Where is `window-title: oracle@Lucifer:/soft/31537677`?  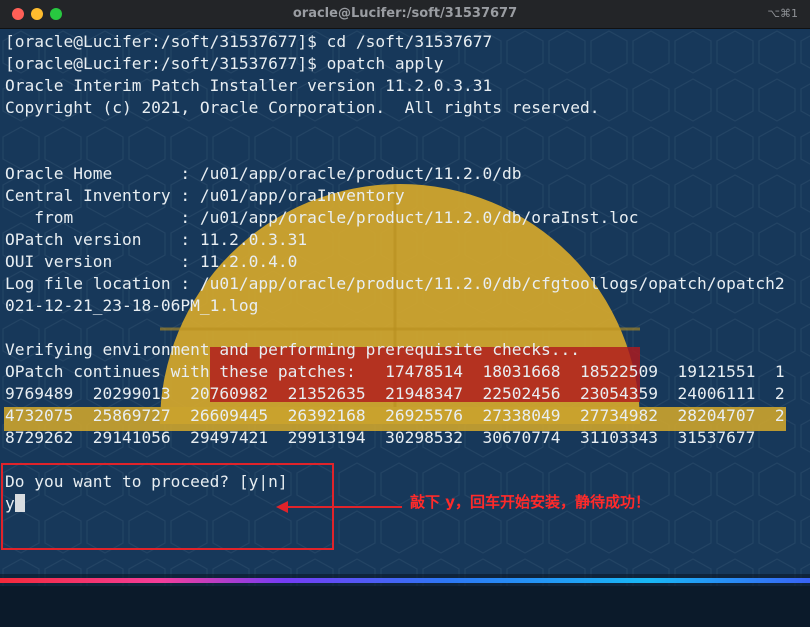 window-title: oracle@Lucifer:/soft/31537677 is located at coordinates (405, 13).